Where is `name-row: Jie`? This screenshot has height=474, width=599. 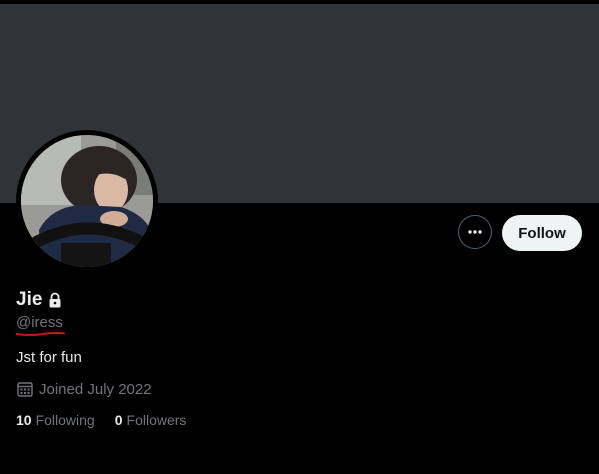 name-row: Jie is located at coordinates (40, 300).